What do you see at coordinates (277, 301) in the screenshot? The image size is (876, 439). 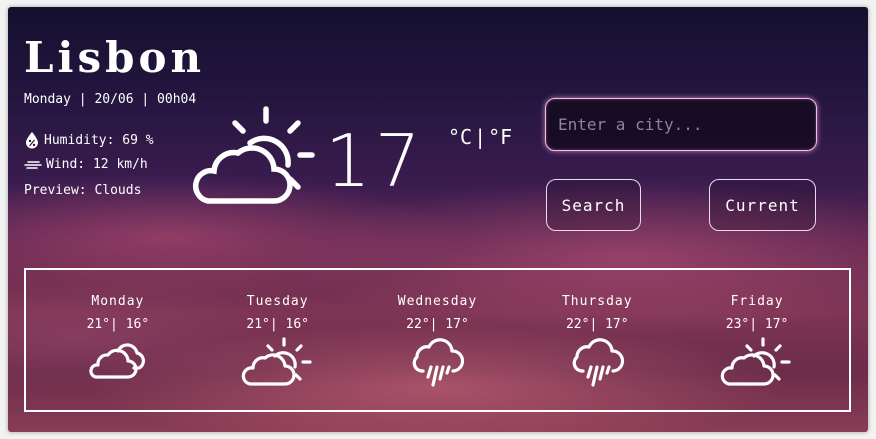 I see `forecast-day-name: Tuesday` at bounding box center [277, 301].